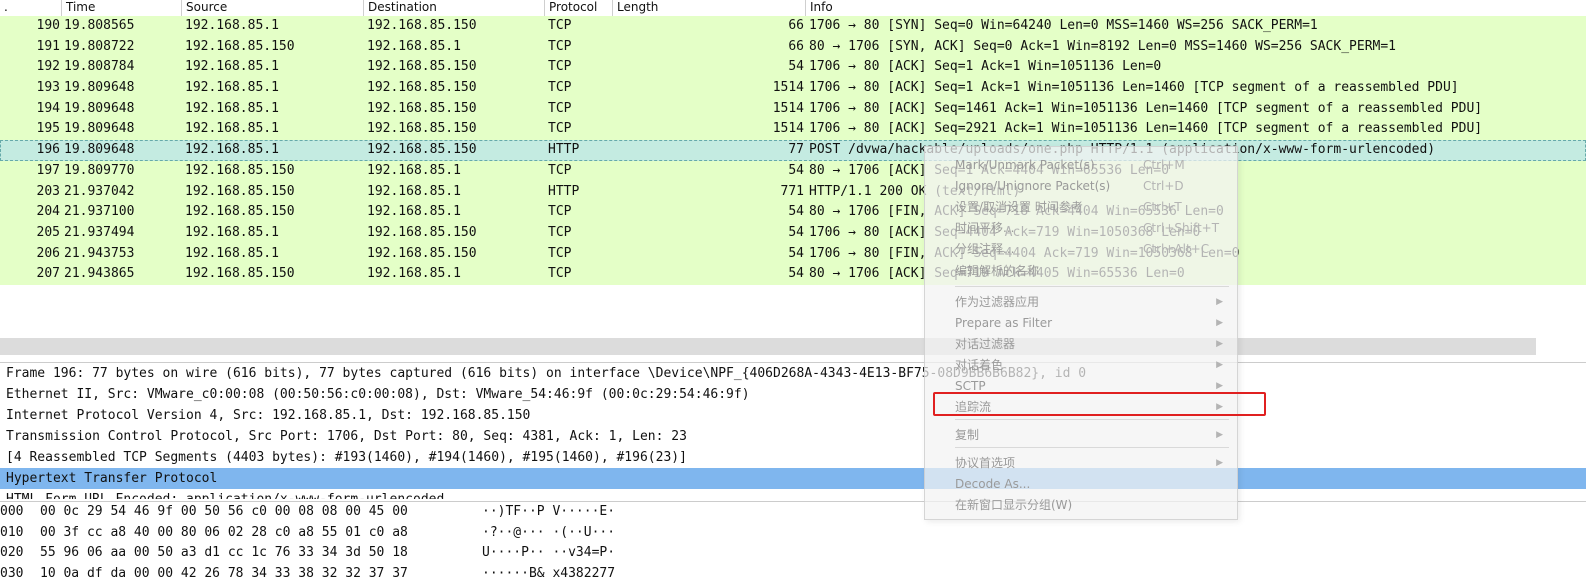 This screenshot has width=1586, height=583. I want to click on detail-row-selected: Hypertext Transfer Protocol, so click(793, 478).